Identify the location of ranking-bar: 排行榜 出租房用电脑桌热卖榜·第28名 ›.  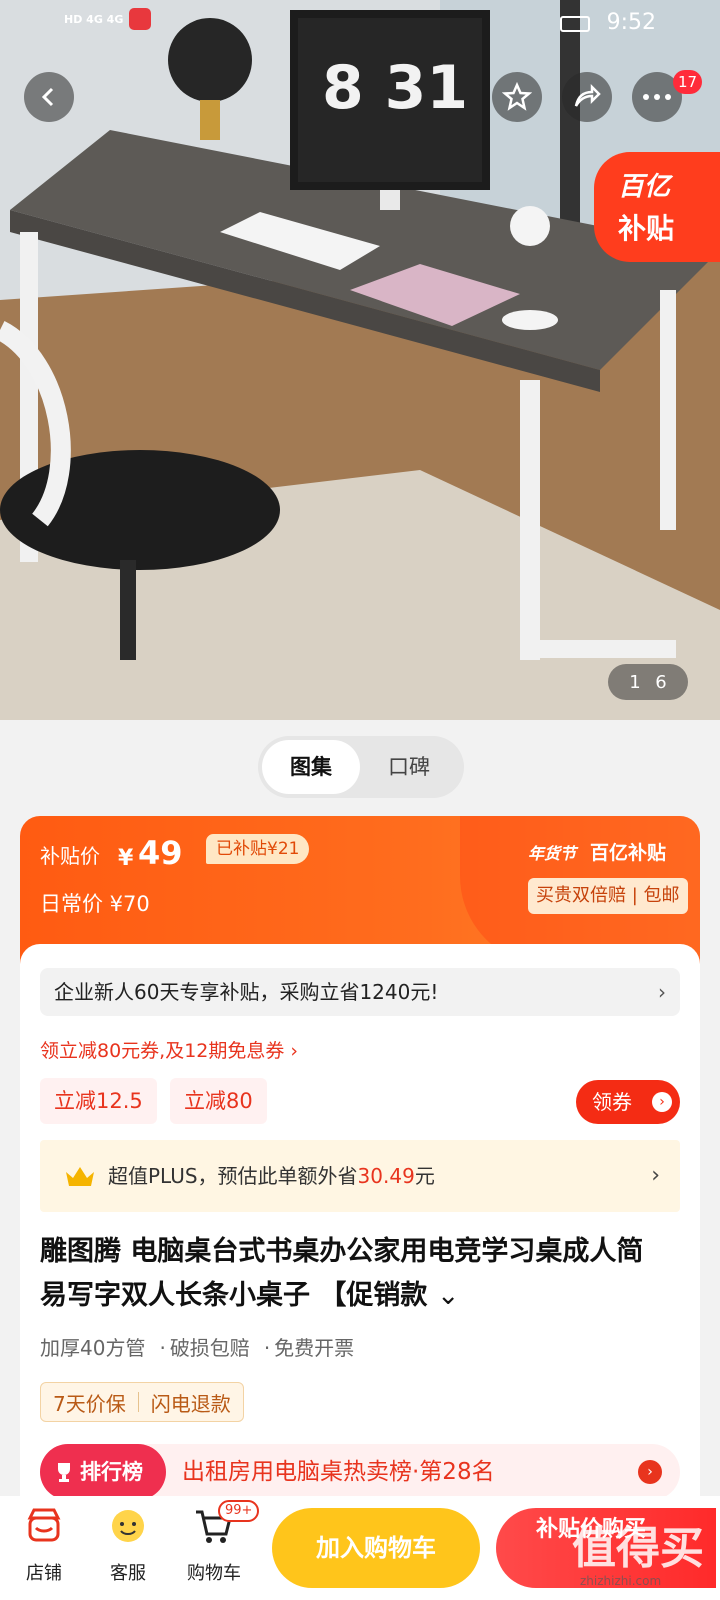
(360, 1472).